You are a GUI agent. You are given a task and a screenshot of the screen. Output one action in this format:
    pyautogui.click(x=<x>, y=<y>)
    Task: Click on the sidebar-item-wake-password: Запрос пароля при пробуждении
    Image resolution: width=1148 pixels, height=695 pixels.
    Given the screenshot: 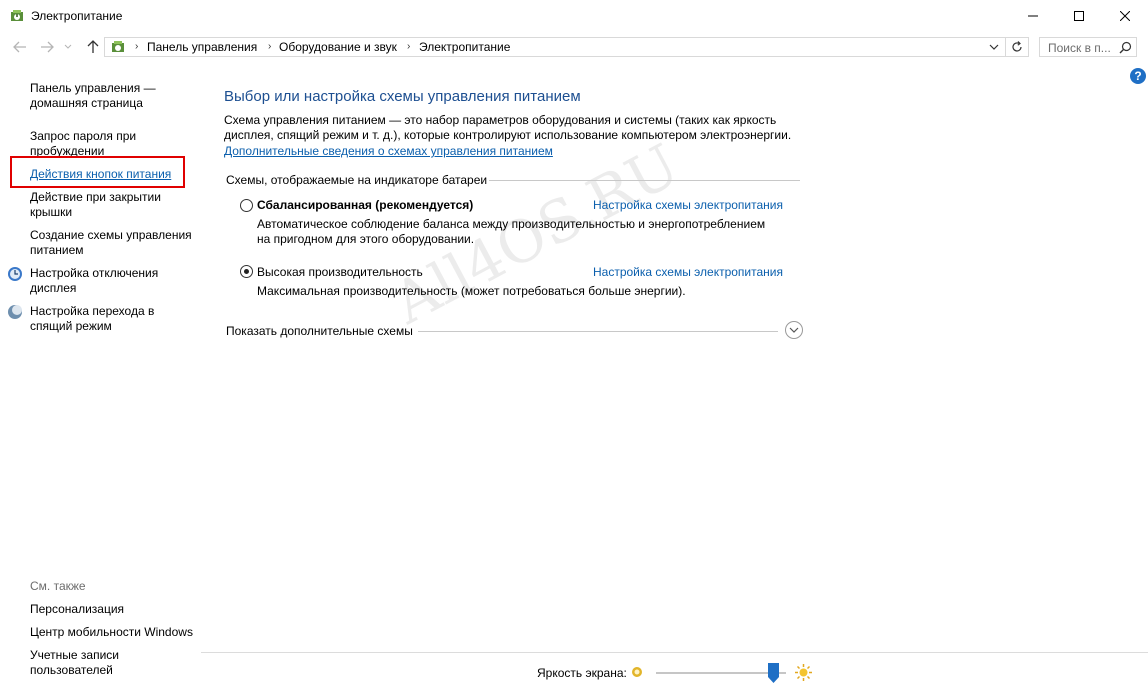 What is the action you would take?
    pyautogui.click(x=115, y=144)
    